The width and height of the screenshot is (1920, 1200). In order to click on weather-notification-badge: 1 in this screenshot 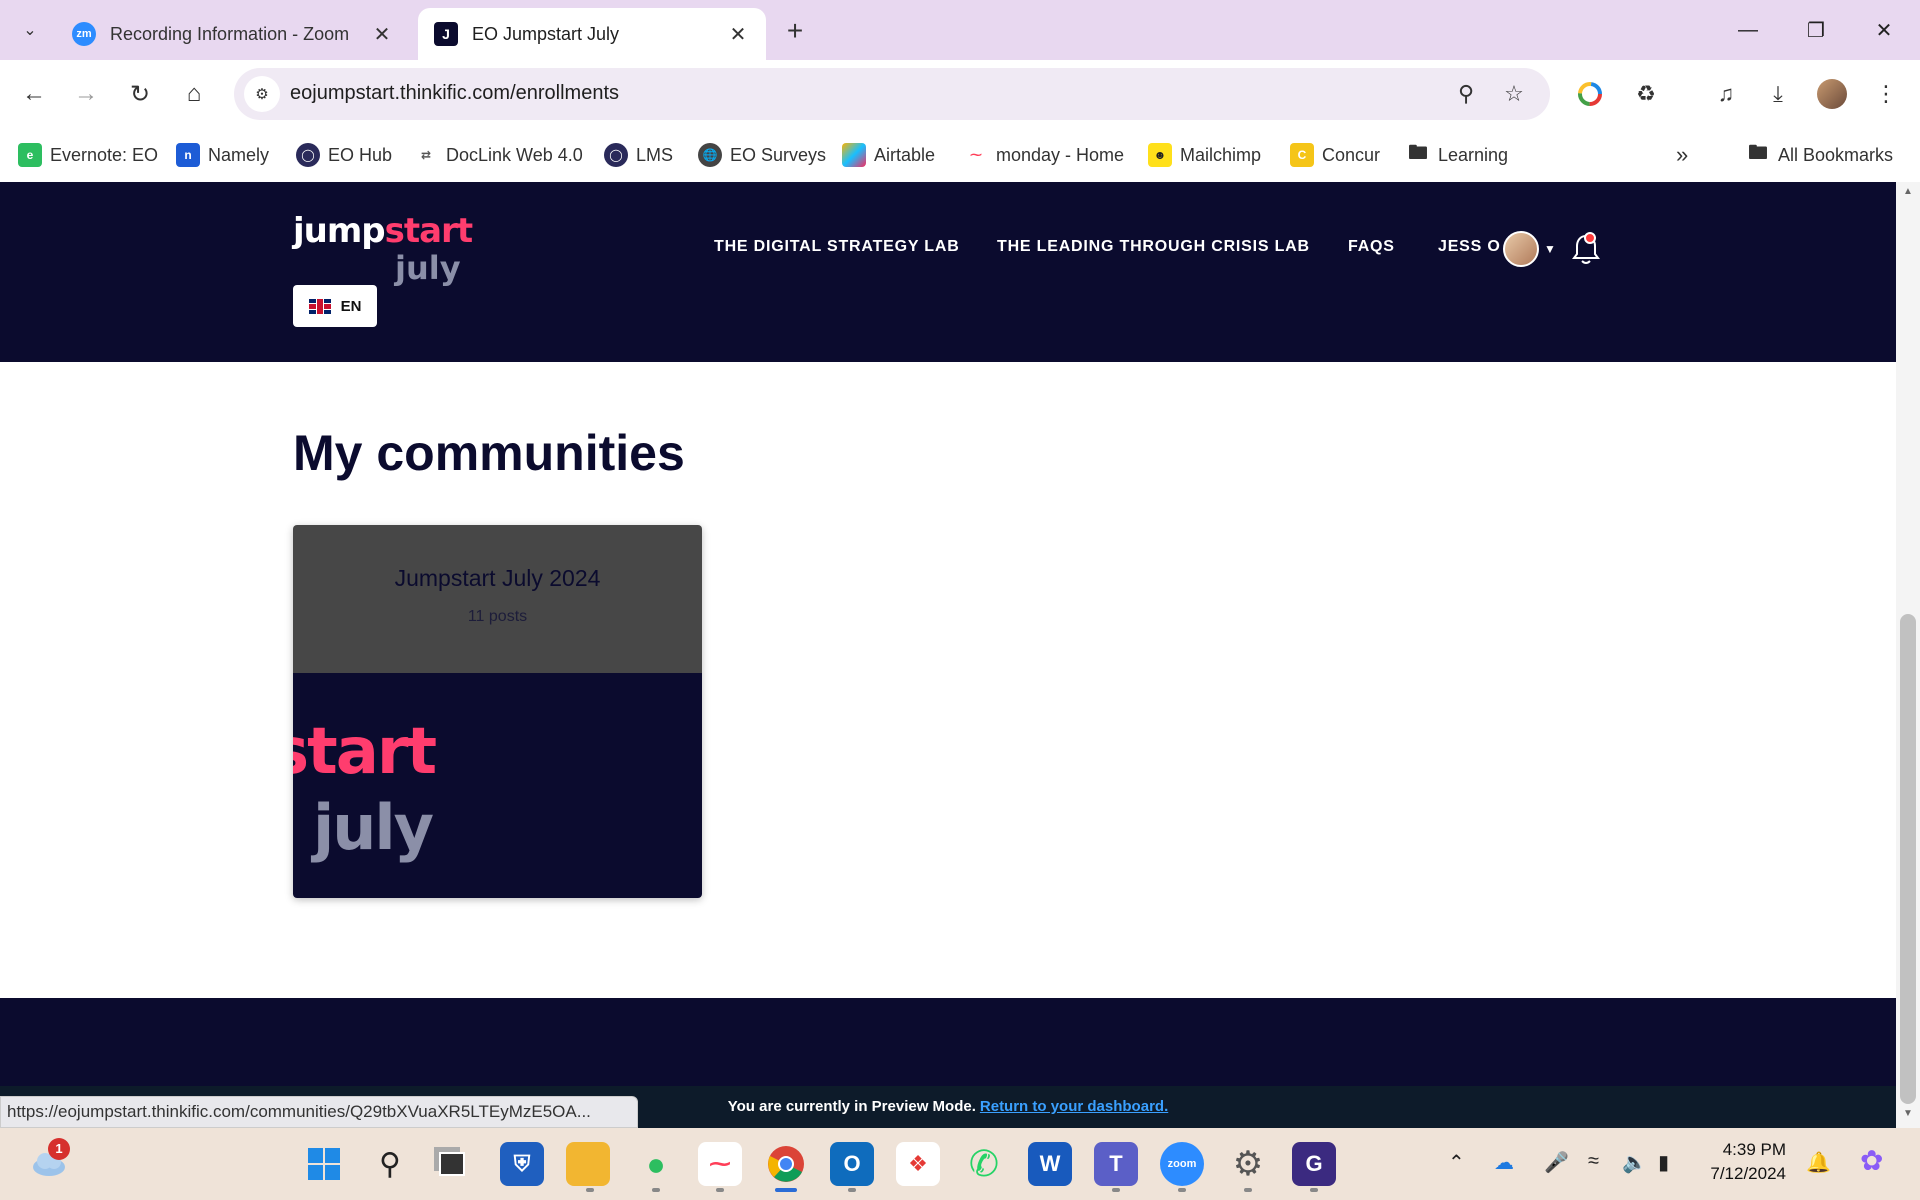, I will do `click(59, 1149)`.